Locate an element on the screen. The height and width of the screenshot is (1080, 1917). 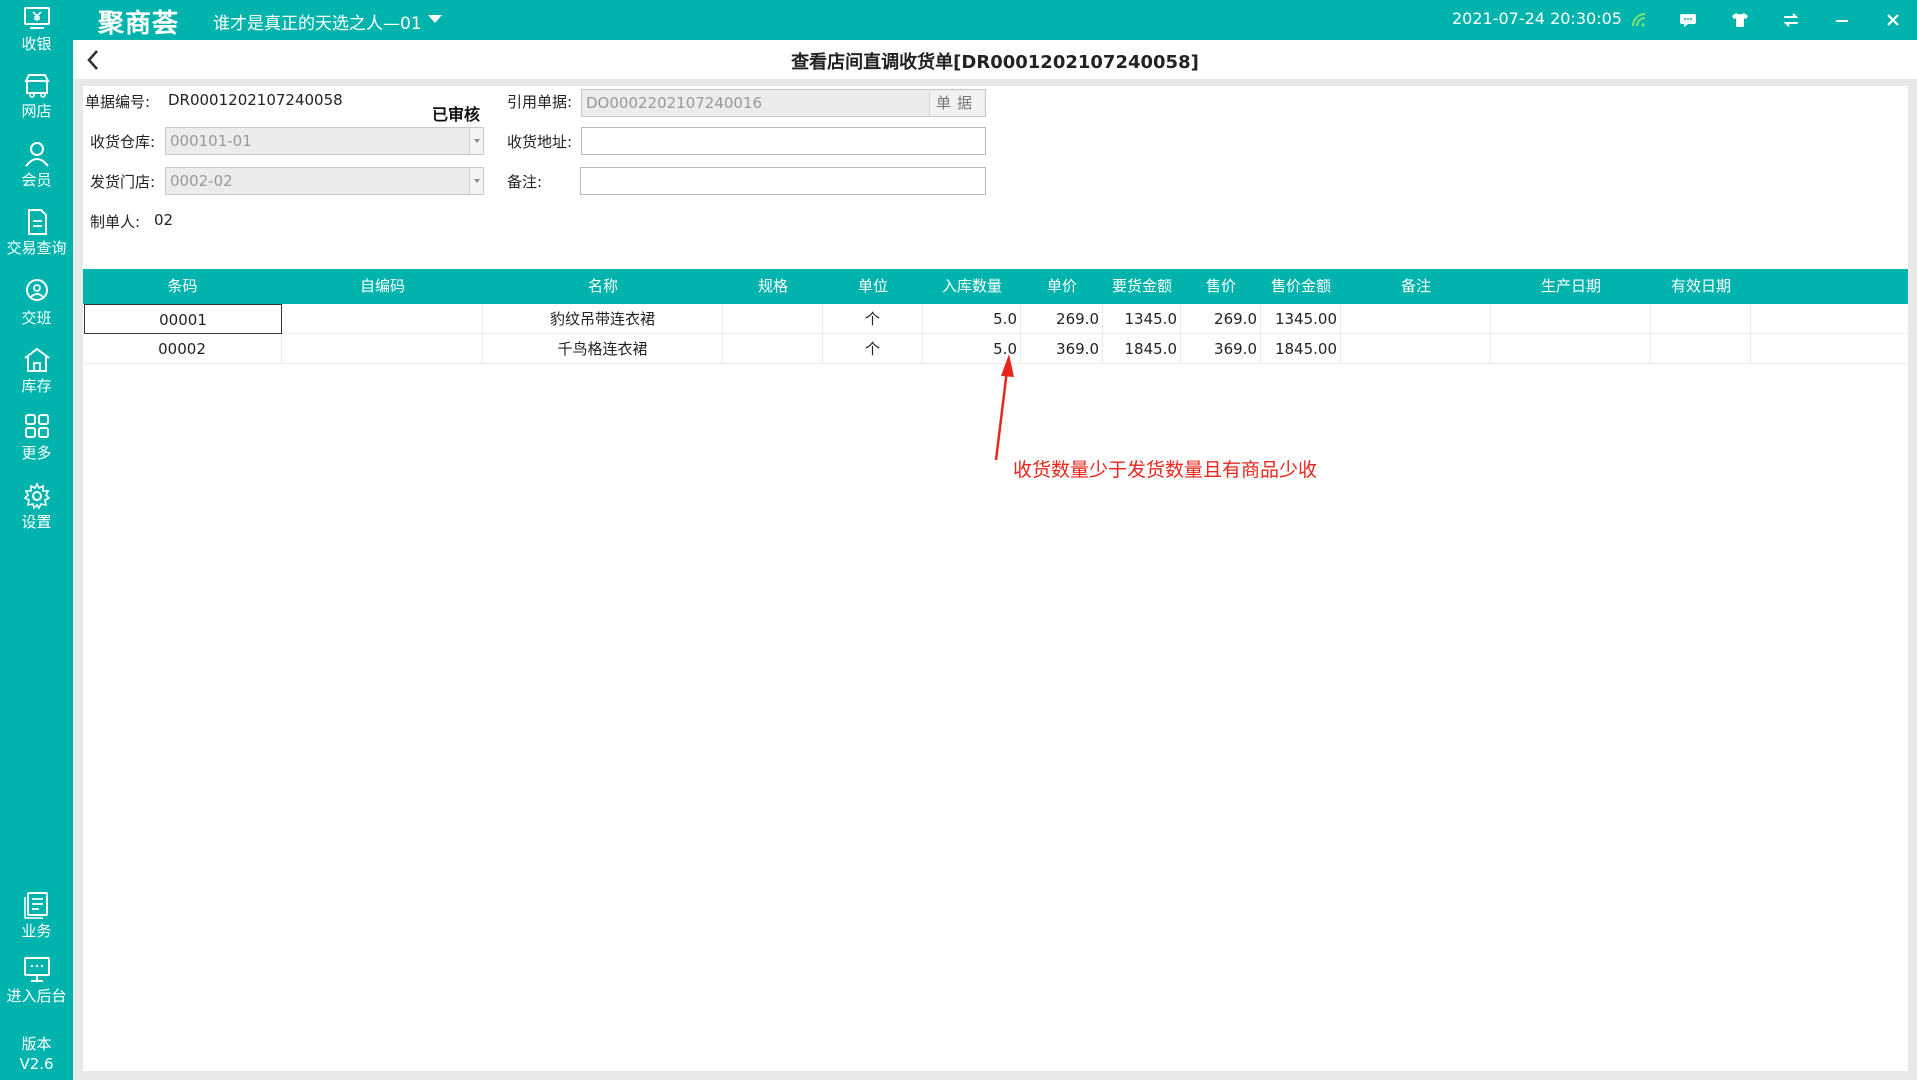
sidebar-label: 收银 is located at coordinates (36, 44).